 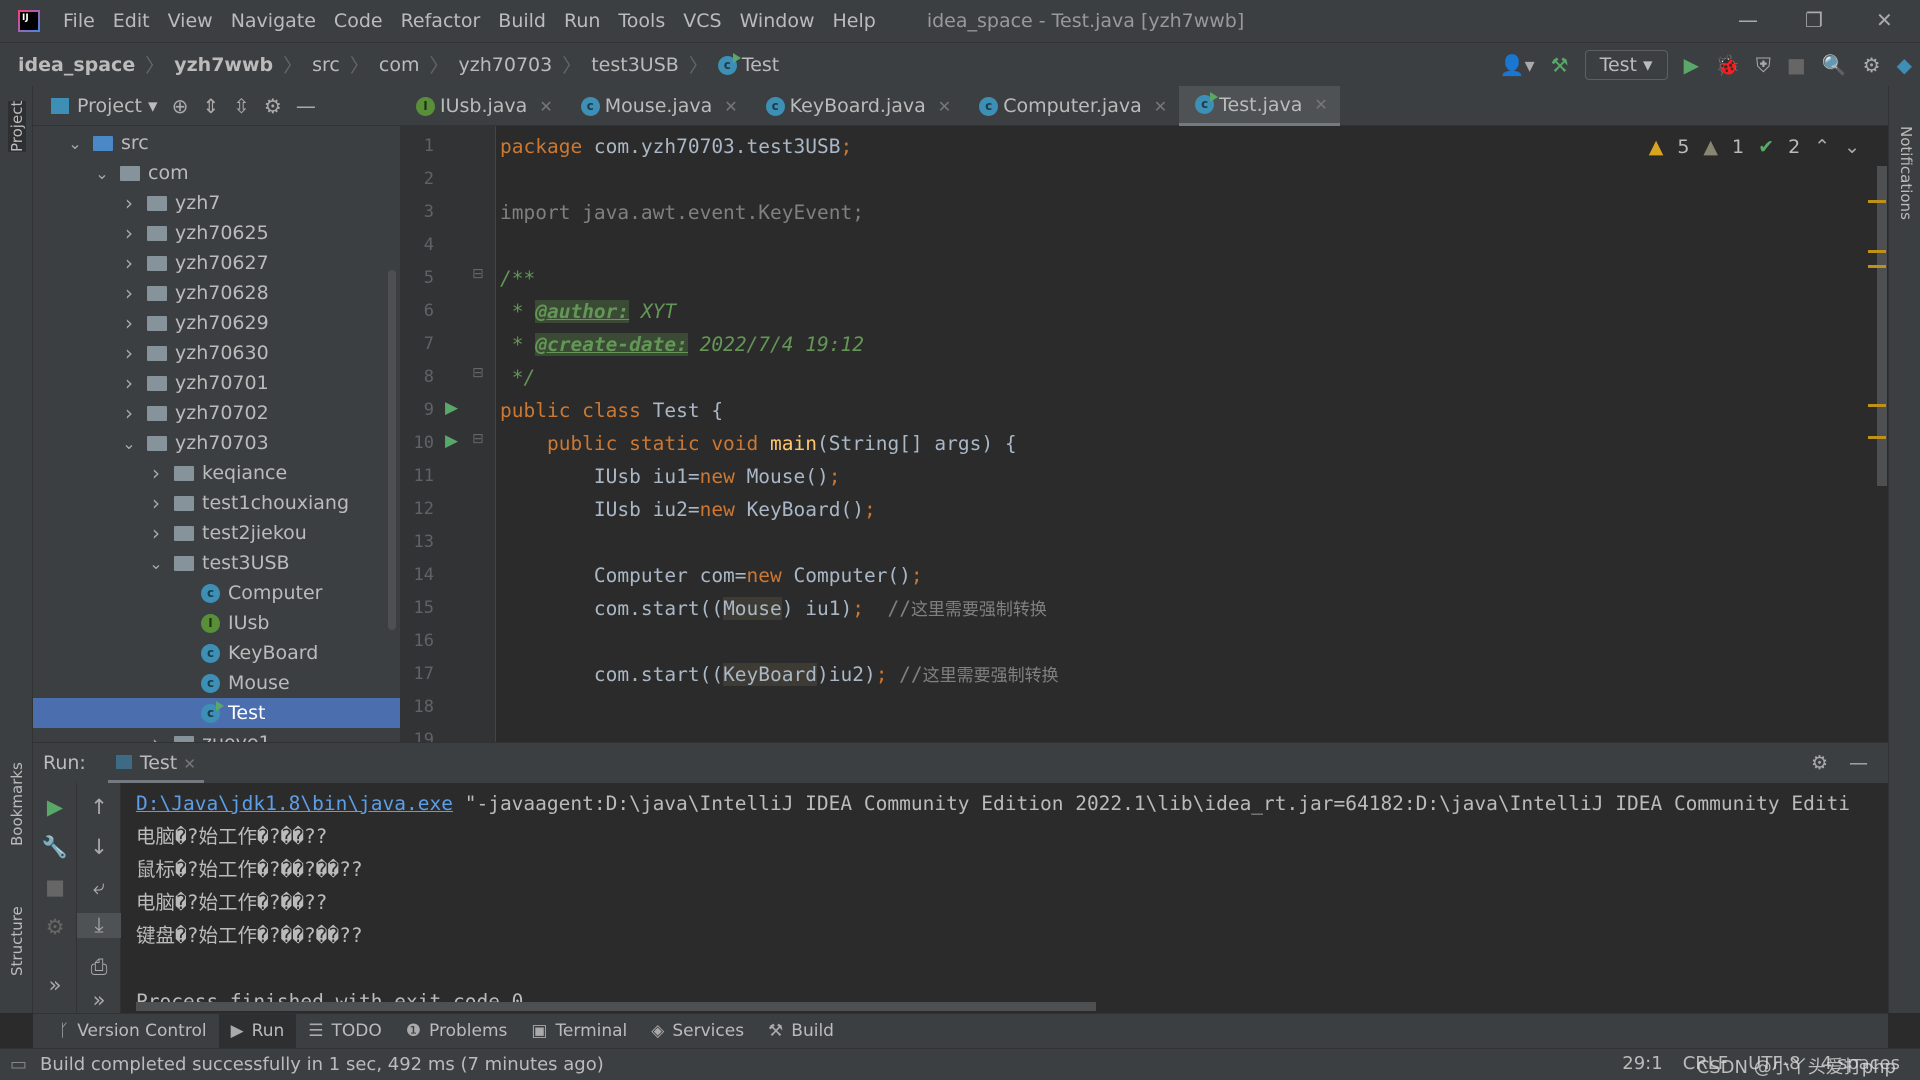 I want to click on breadcrumb-item: com, so click(x=399, y=65).